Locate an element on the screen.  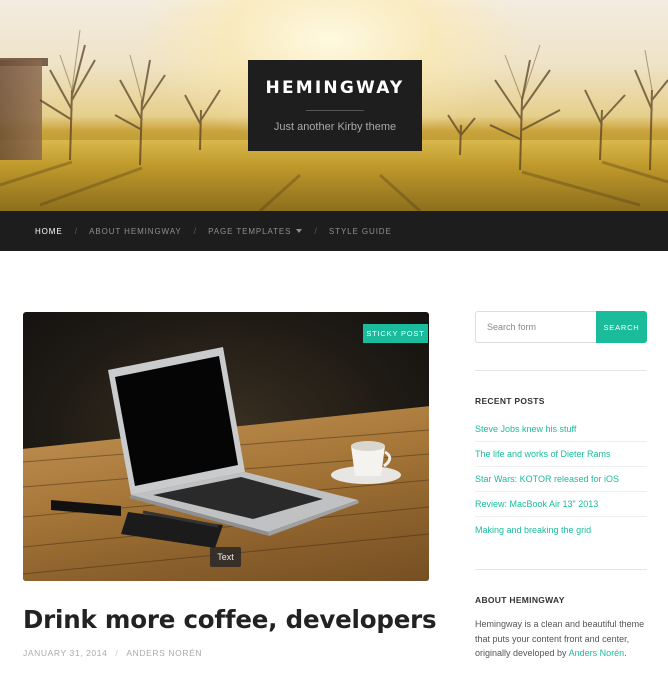
recent-post-link: Star Wars: KOTOR released for iOS is located at coordinates (547, 479).